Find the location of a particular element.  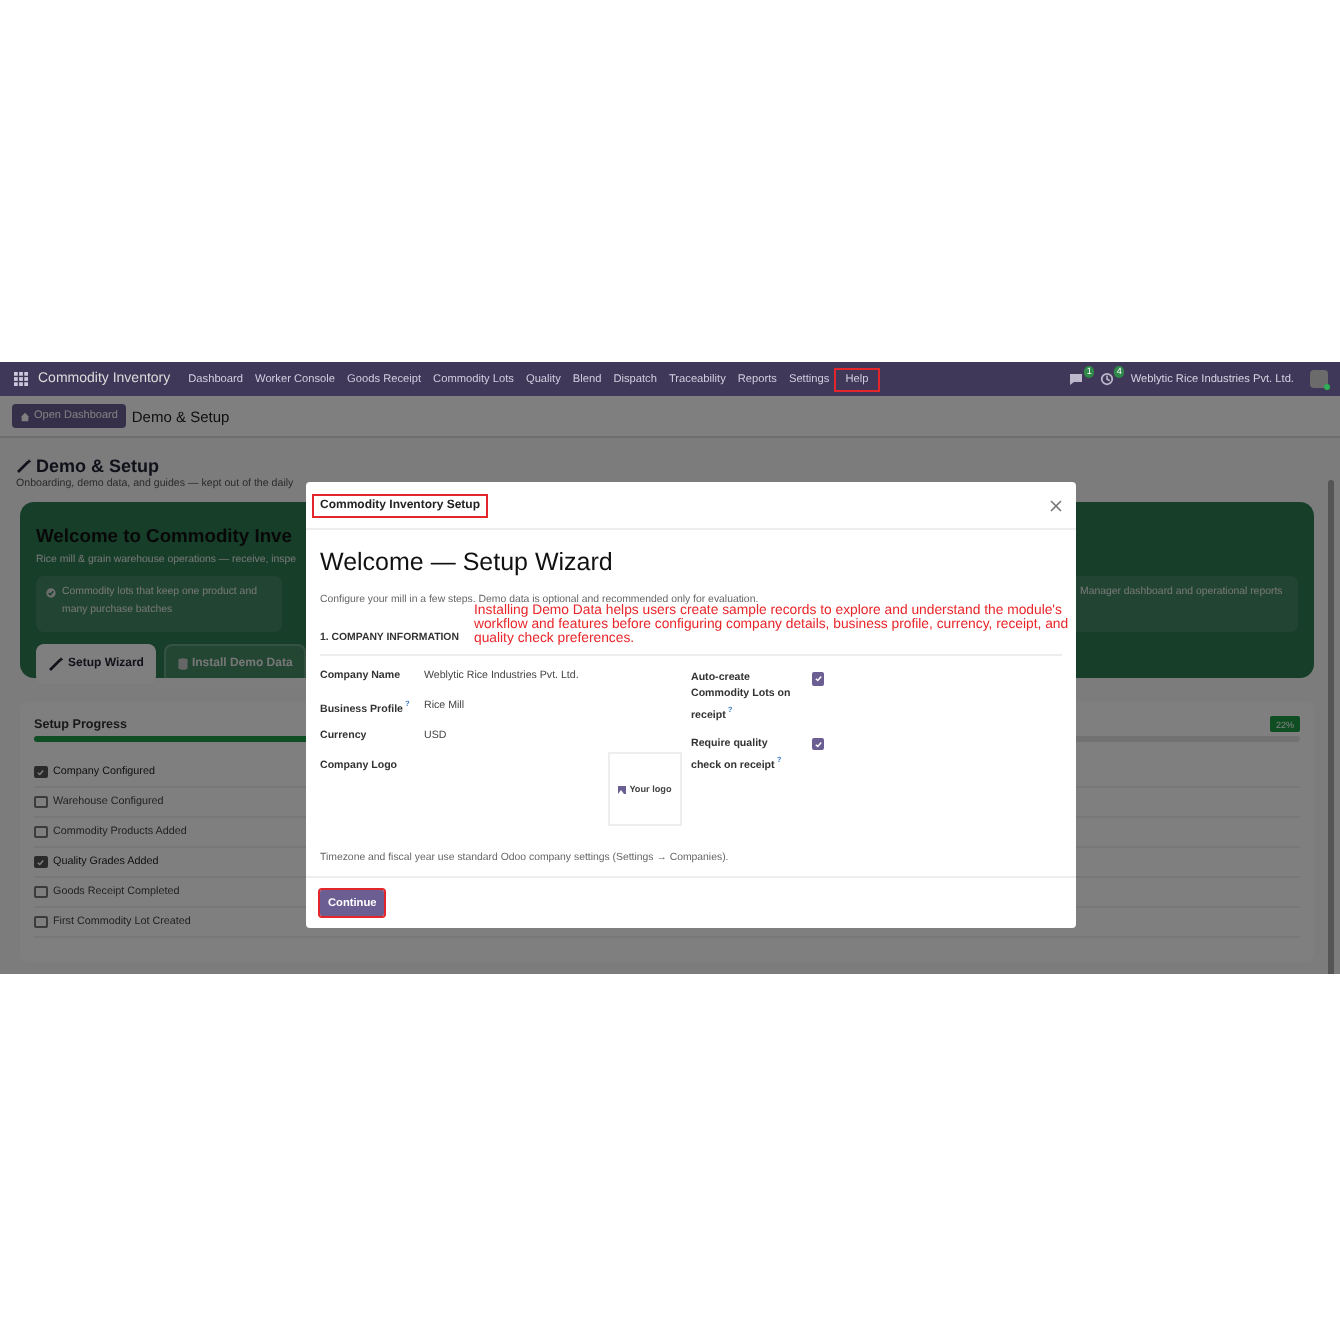

page-title: Demo & Setup is located at coordinates (98, 466).